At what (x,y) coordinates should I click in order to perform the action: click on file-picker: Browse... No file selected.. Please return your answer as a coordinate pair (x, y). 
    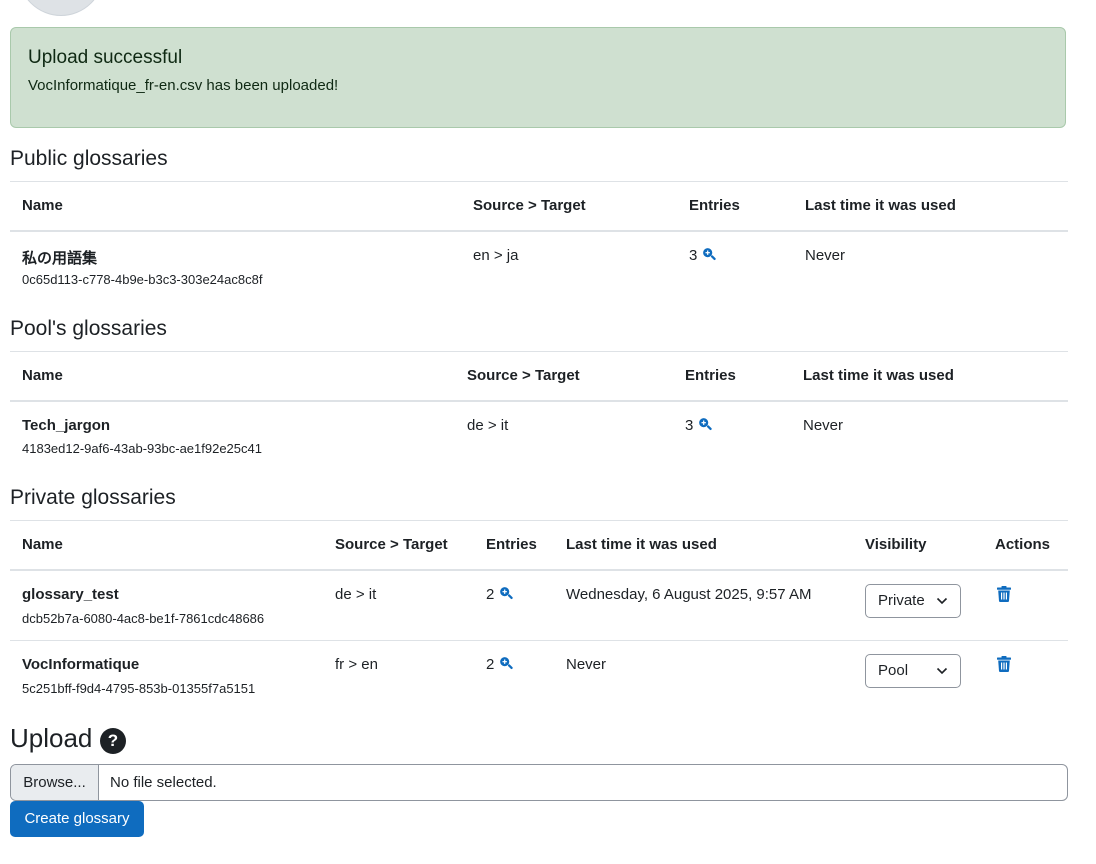
    Looking at the image, I should click on (539, 782).